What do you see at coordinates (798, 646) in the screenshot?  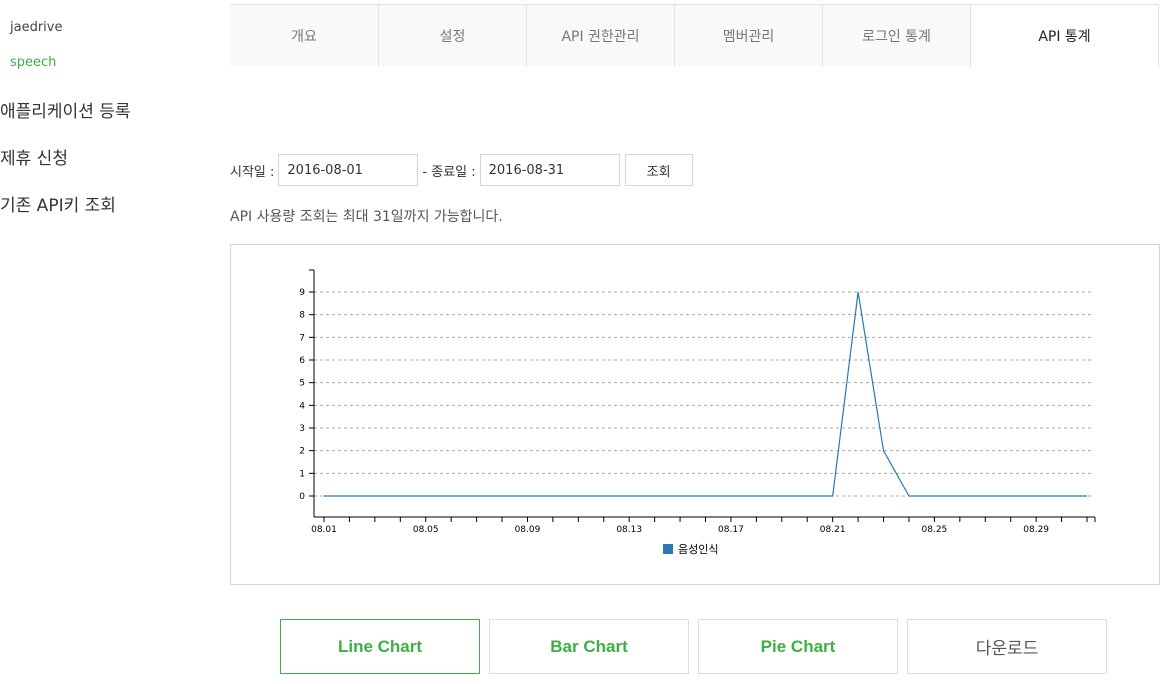 I see `pie-chart-button: Pie Chart` at bounding box center [798, 646].